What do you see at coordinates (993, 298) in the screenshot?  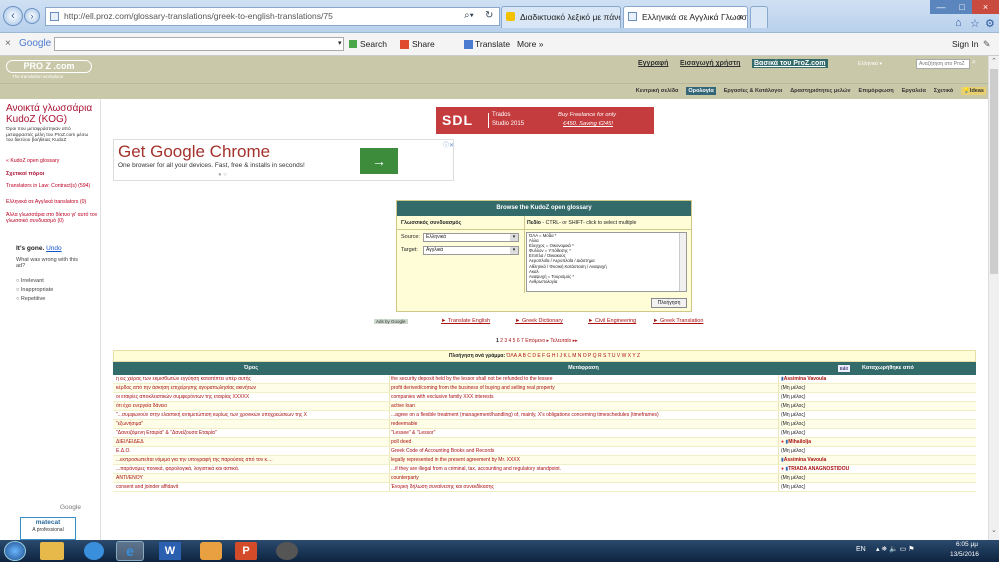 I see `page-scrollbar: ⌃ ⌄` at bounding box center [993, 298].